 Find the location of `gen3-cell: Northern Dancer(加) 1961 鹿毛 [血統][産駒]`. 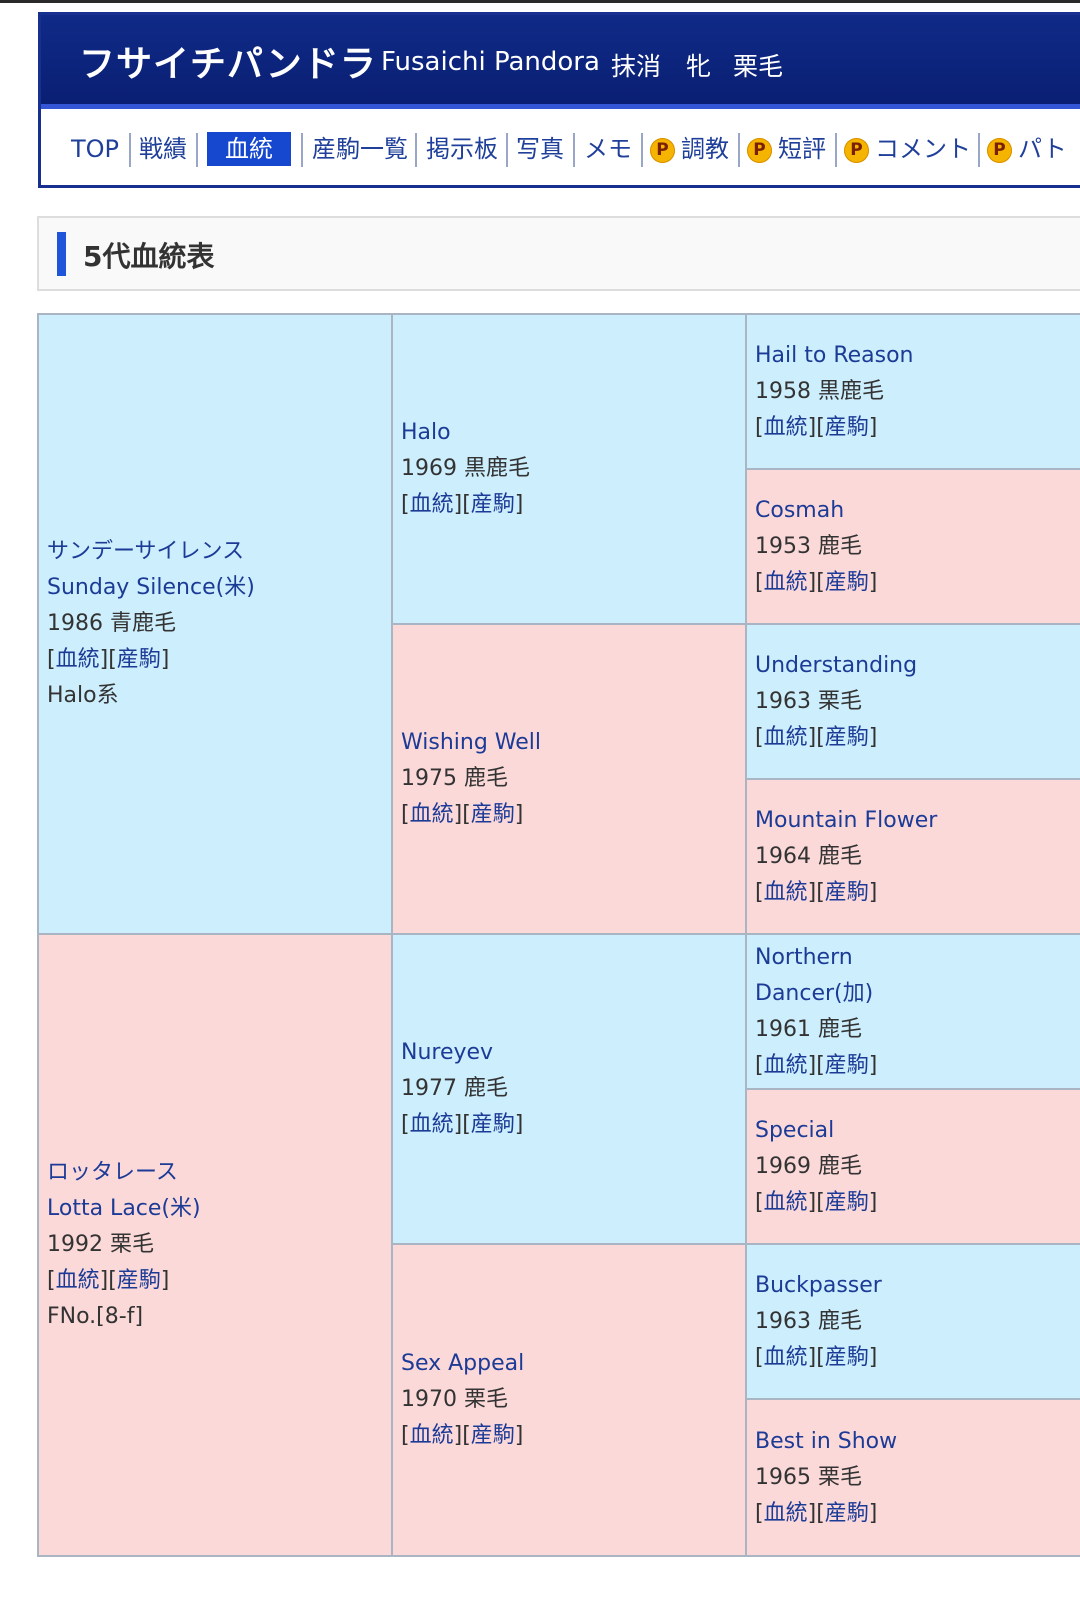

gen3-cell: Northern Dancer(加) 1961 鹿毛 [血統][産駒] is located at coordinates (912, 1011).